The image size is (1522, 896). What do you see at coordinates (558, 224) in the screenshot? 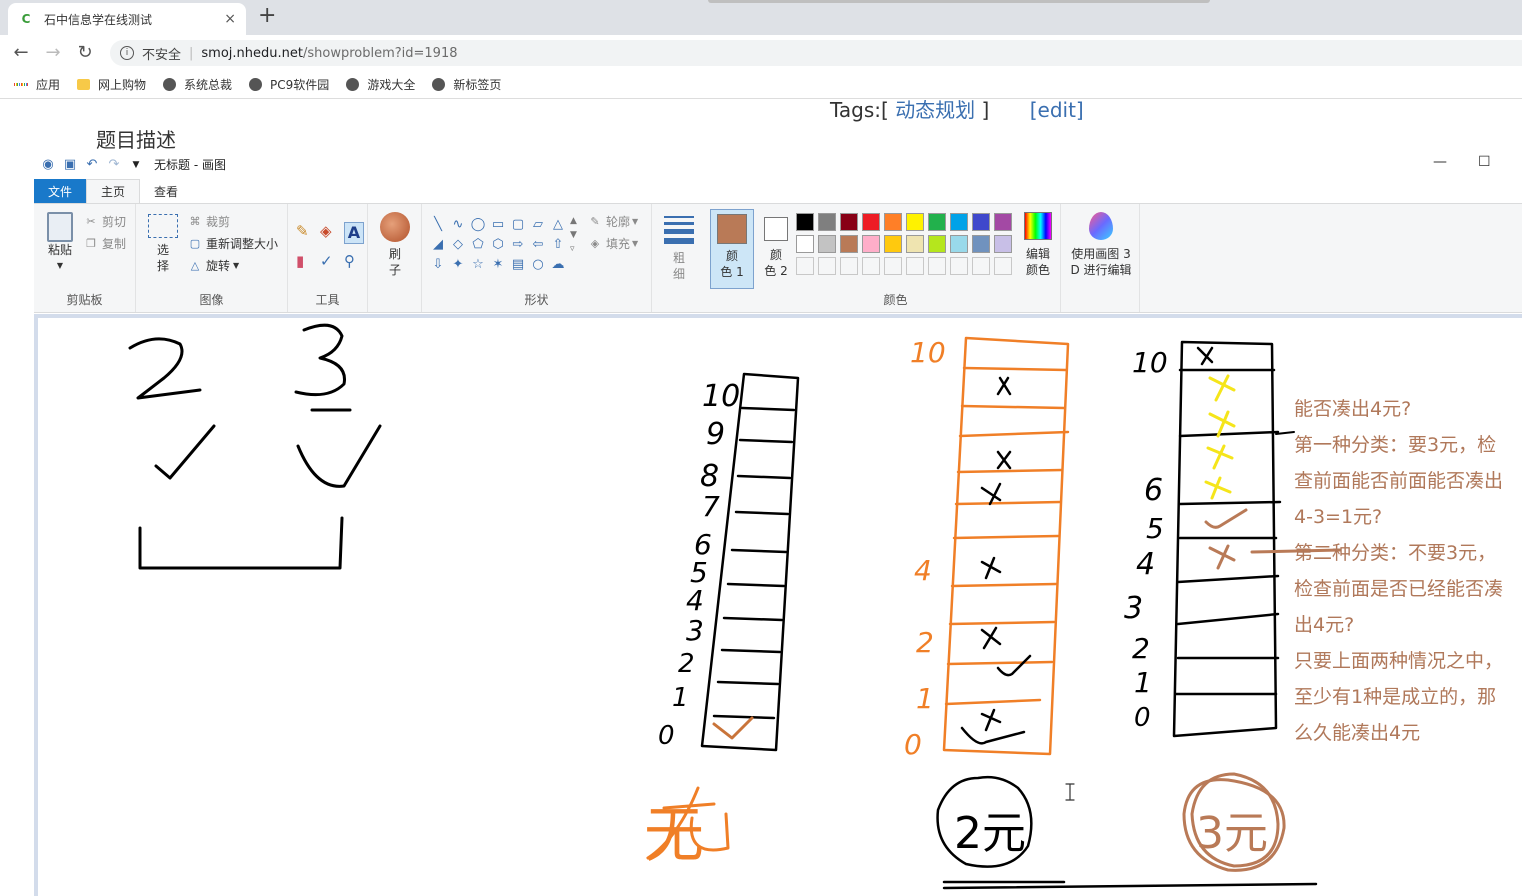
I see `triangle-shape-icon: △` at bounding box center [558, 224].